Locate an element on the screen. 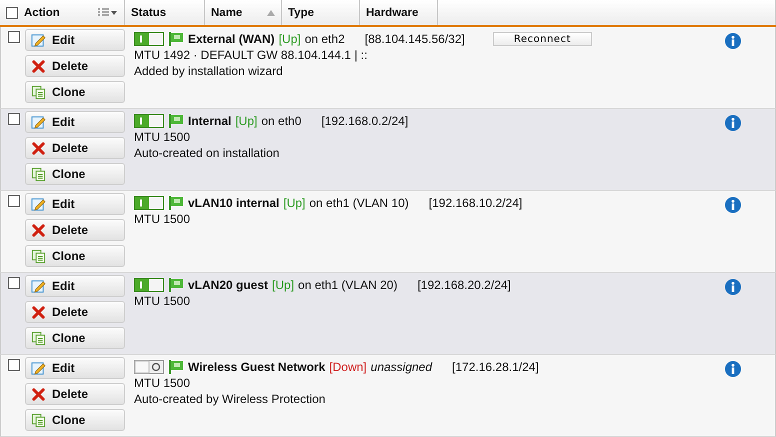 Image resolution: width=776 pixels, height=437 pixels. interface-name: Wireless Guest Network is located at coordinates (257, 367).